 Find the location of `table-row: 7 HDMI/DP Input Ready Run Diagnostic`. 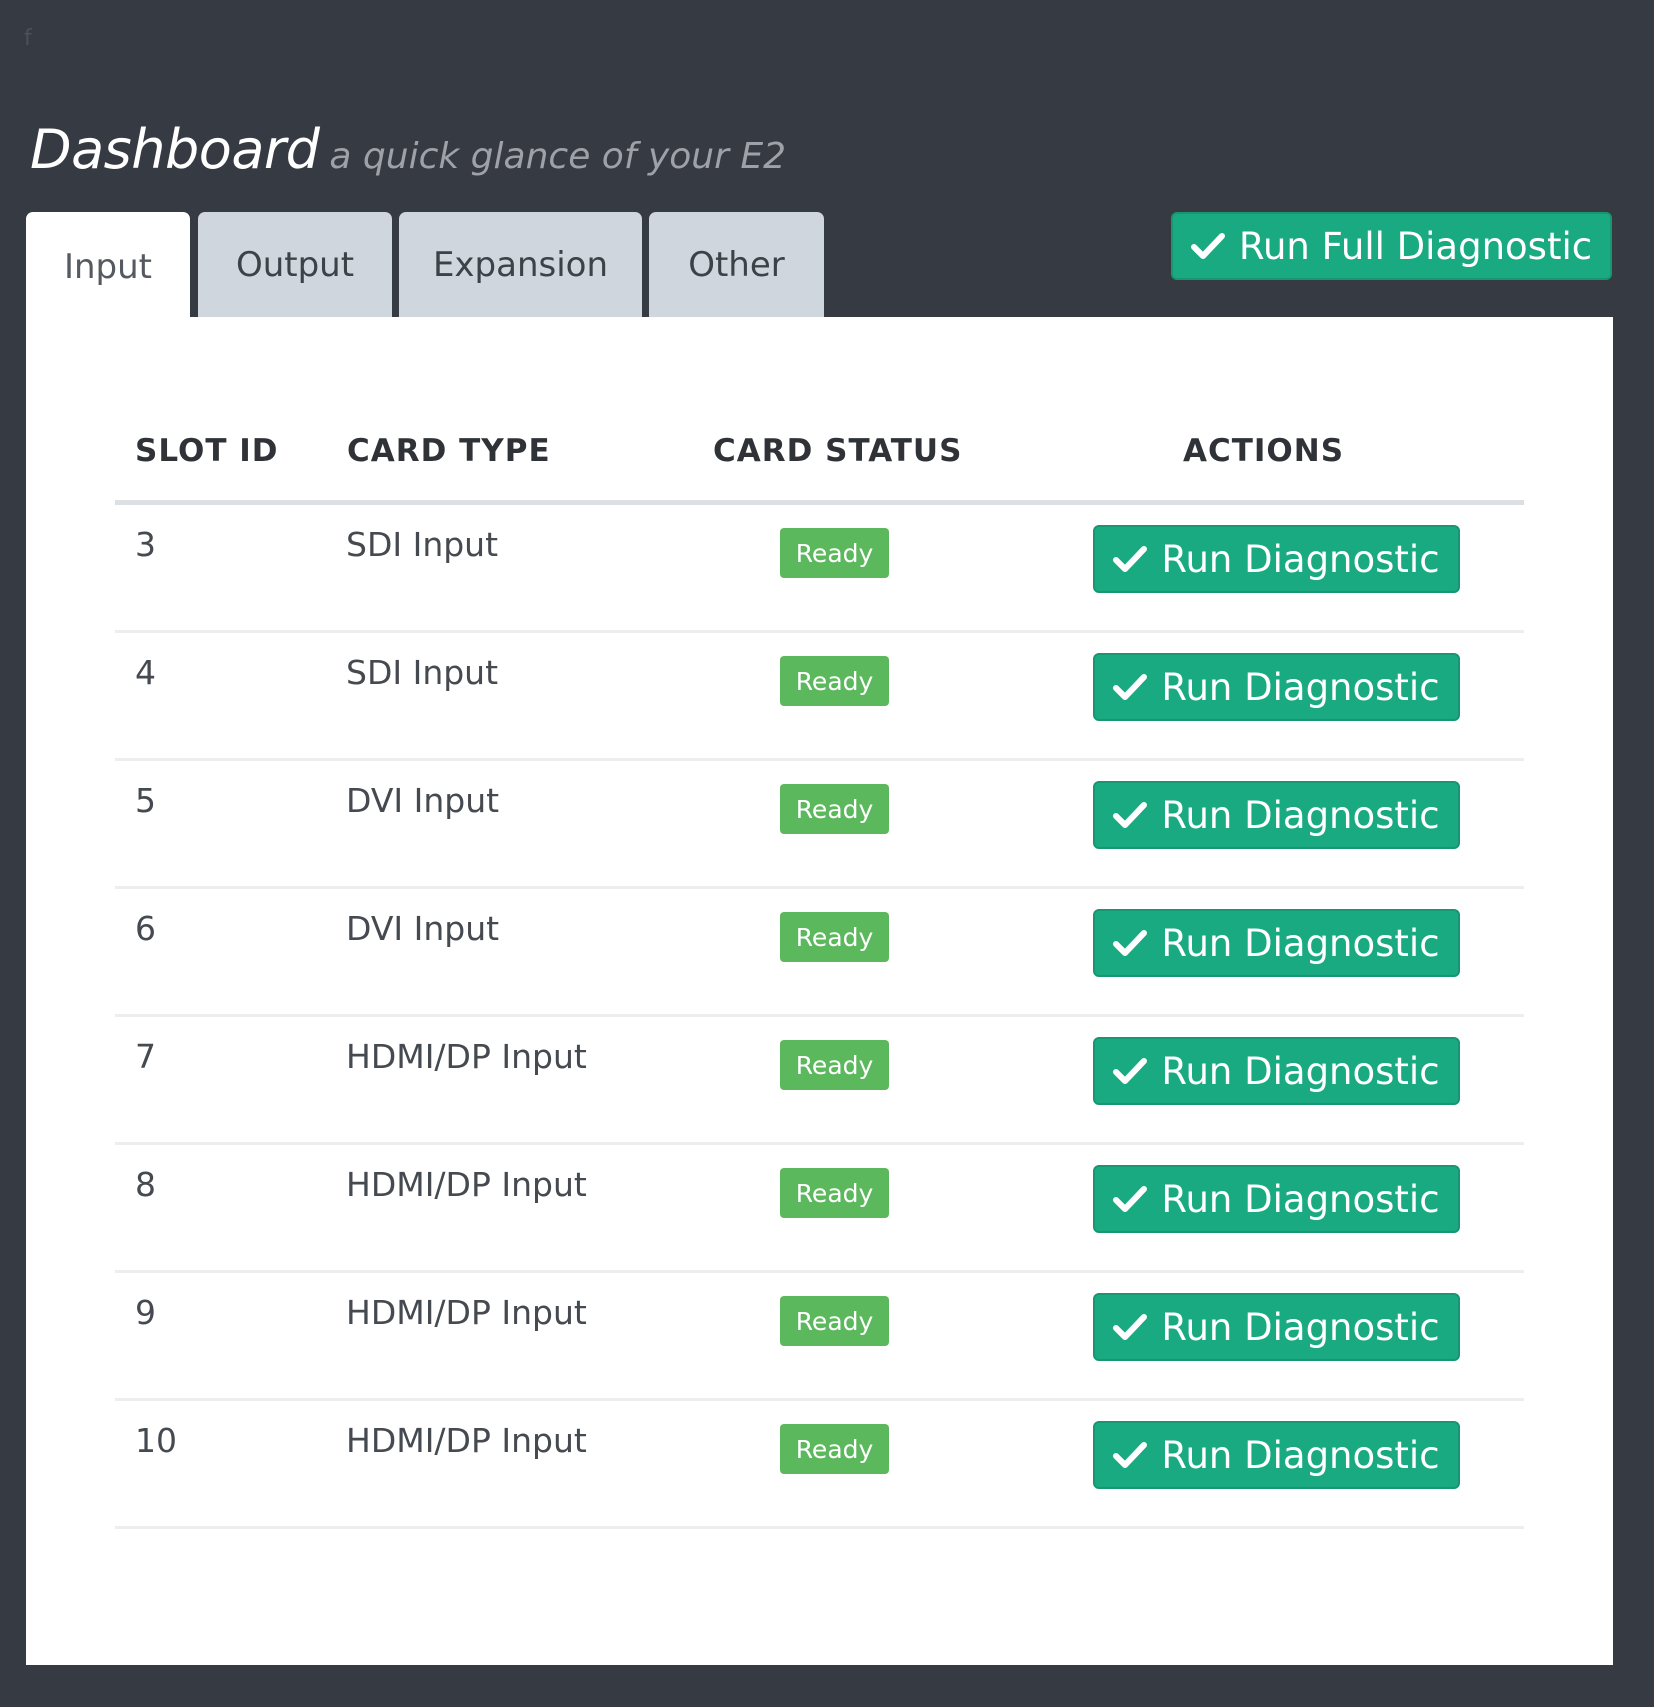

table-row: 7 HDMI/DP Input Ready Run Diagnostic is located at coordinates (819, 1081).